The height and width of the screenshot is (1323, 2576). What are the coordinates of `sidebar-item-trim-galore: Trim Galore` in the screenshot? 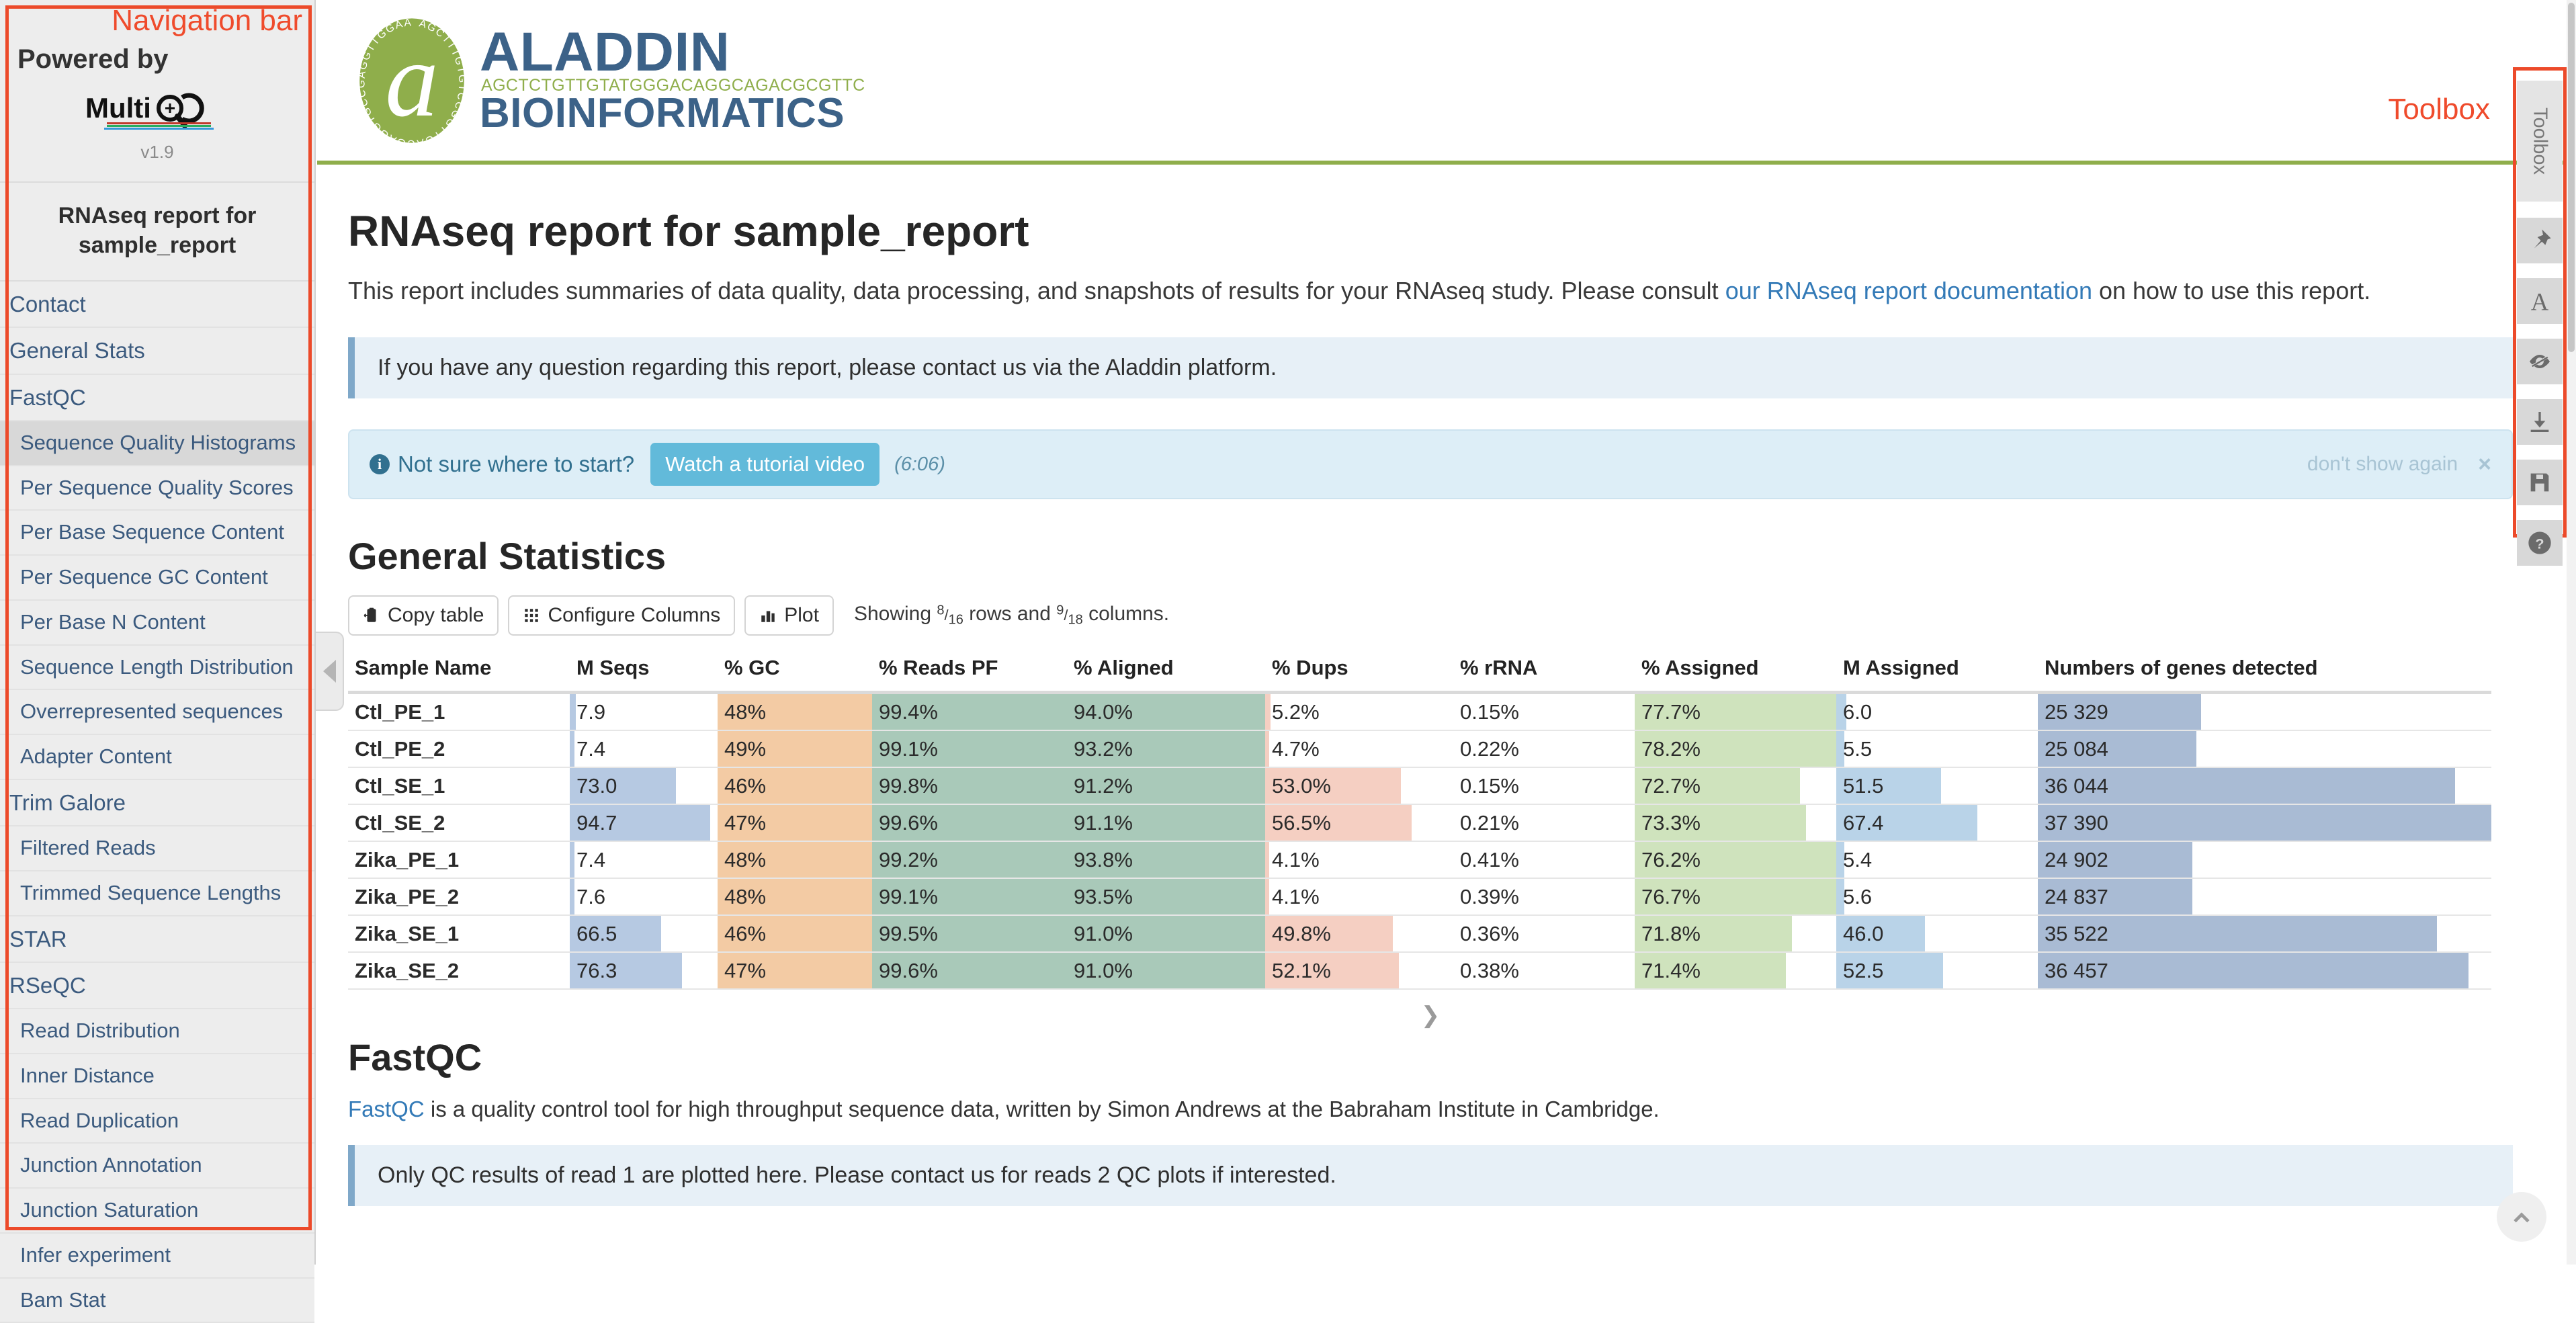 It's located at (157, 803).